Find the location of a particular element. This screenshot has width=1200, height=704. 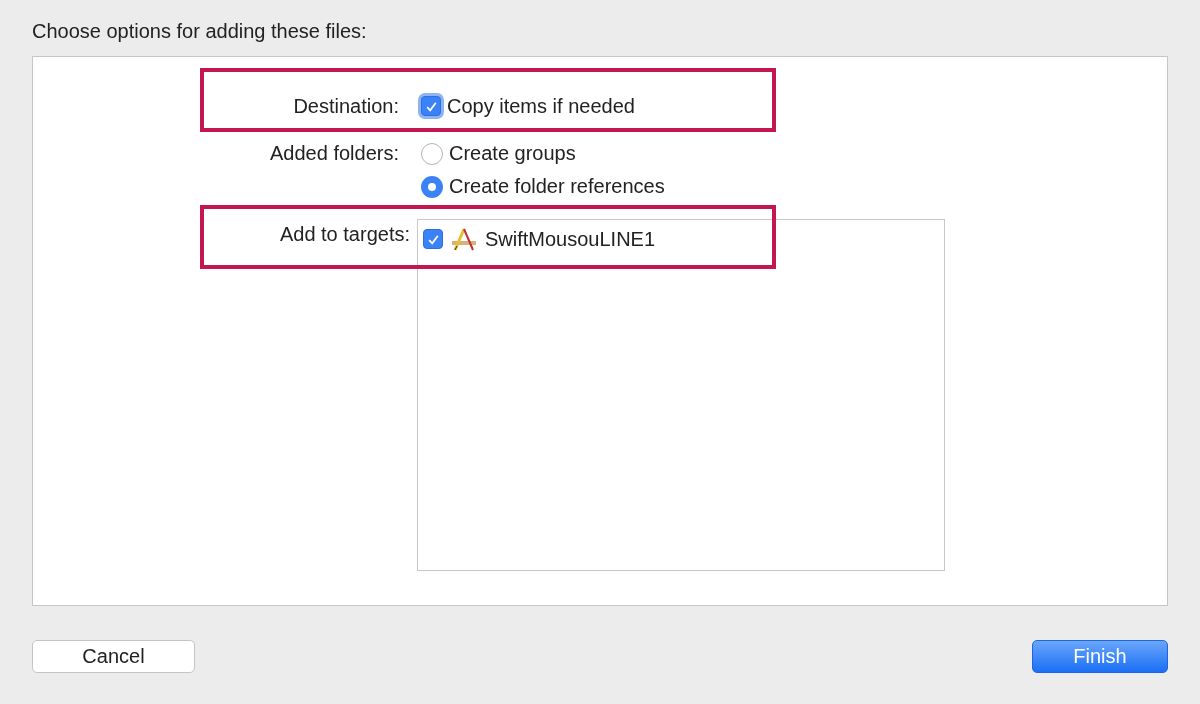

cancel-button: Cancel is located at coordinates (113, 656).